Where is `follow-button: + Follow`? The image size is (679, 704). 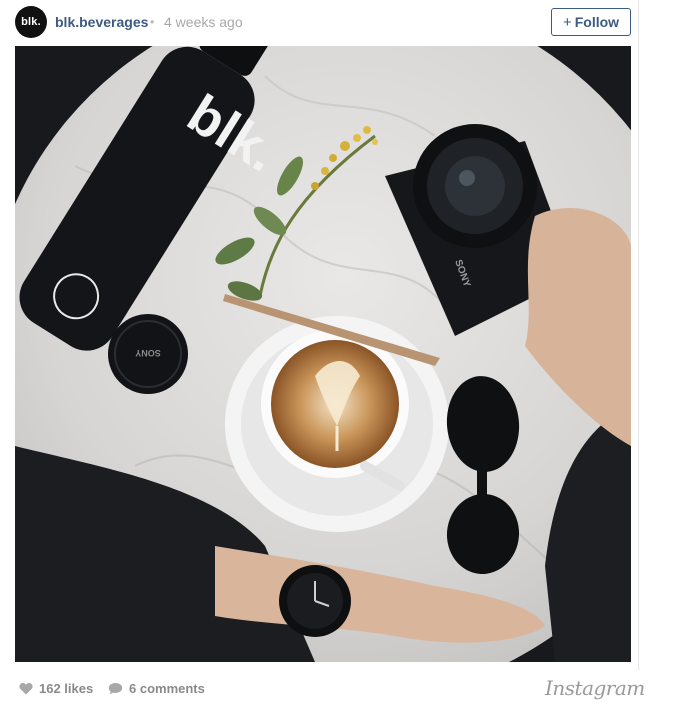 follow-button: + Follow is located at coordinates (591, 22).